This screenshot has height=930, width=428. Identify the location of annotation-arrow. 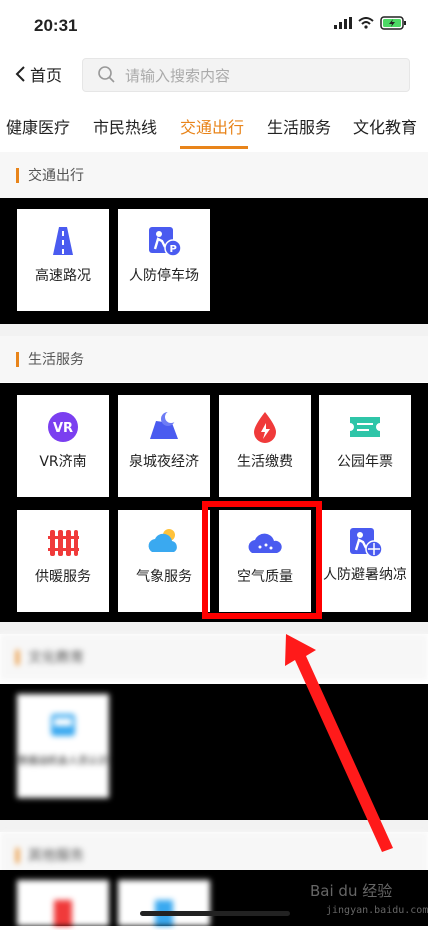
(339, 743).